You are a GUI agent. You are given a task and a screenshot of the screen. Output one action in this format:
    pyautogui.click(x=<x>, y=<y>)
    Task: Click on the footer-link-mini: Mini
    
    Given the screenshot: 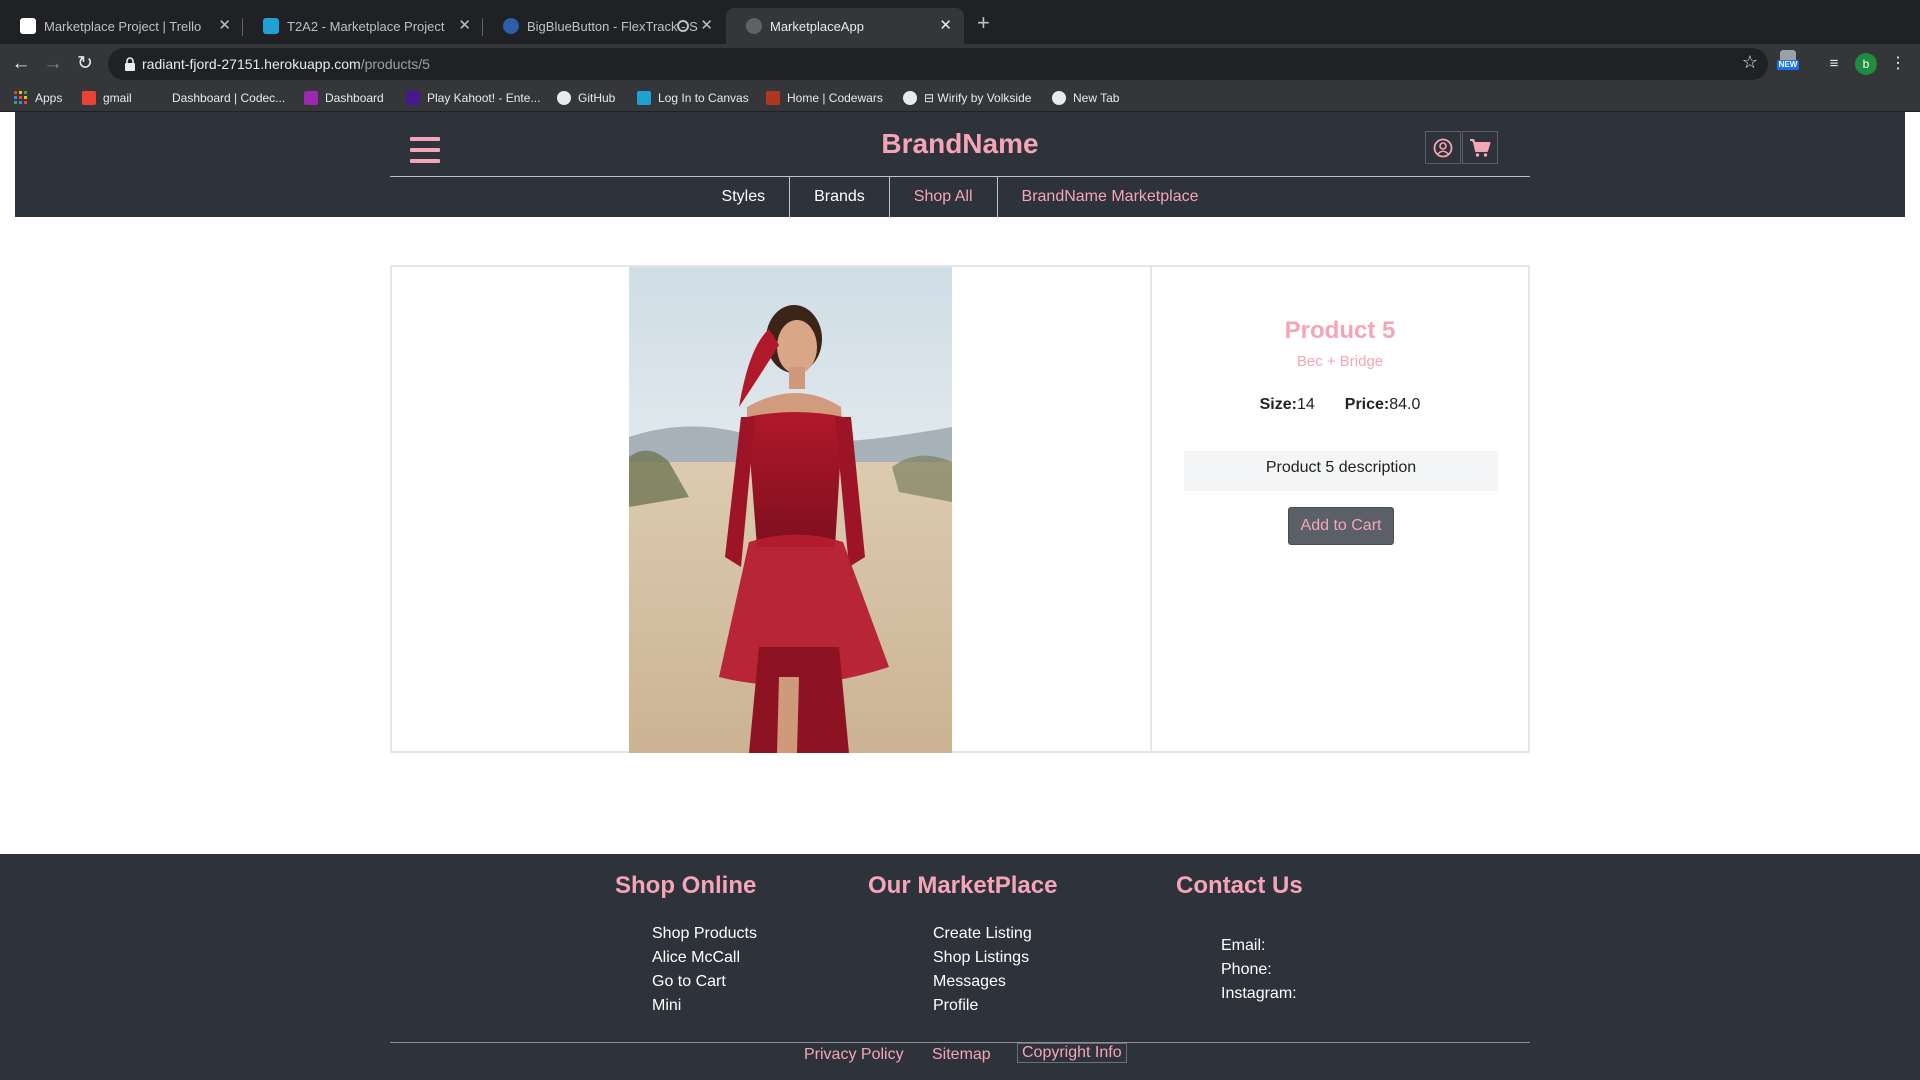 What is the action you would take?
    pyautogui.click(x=704, y=1008)
    